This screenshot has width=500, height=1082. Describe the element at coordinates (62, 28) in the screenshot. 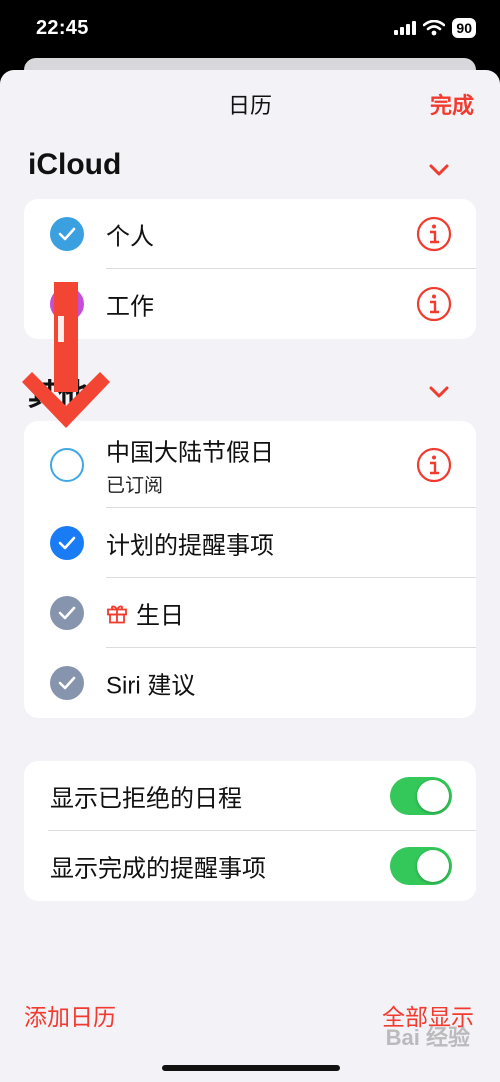

I see `status-time: 22:45` at that location.